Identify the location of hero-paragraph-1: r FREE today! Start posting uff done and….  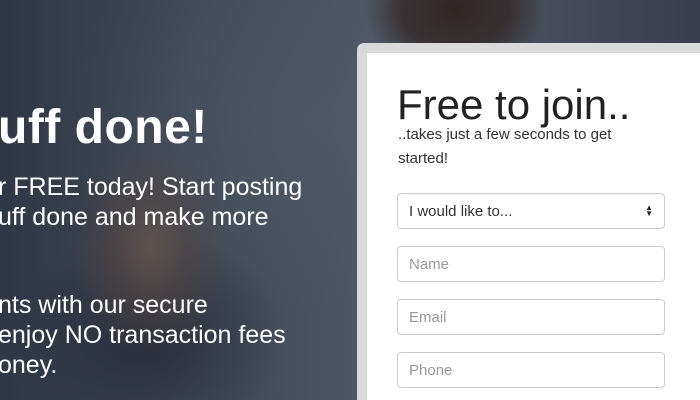
(151, 202).